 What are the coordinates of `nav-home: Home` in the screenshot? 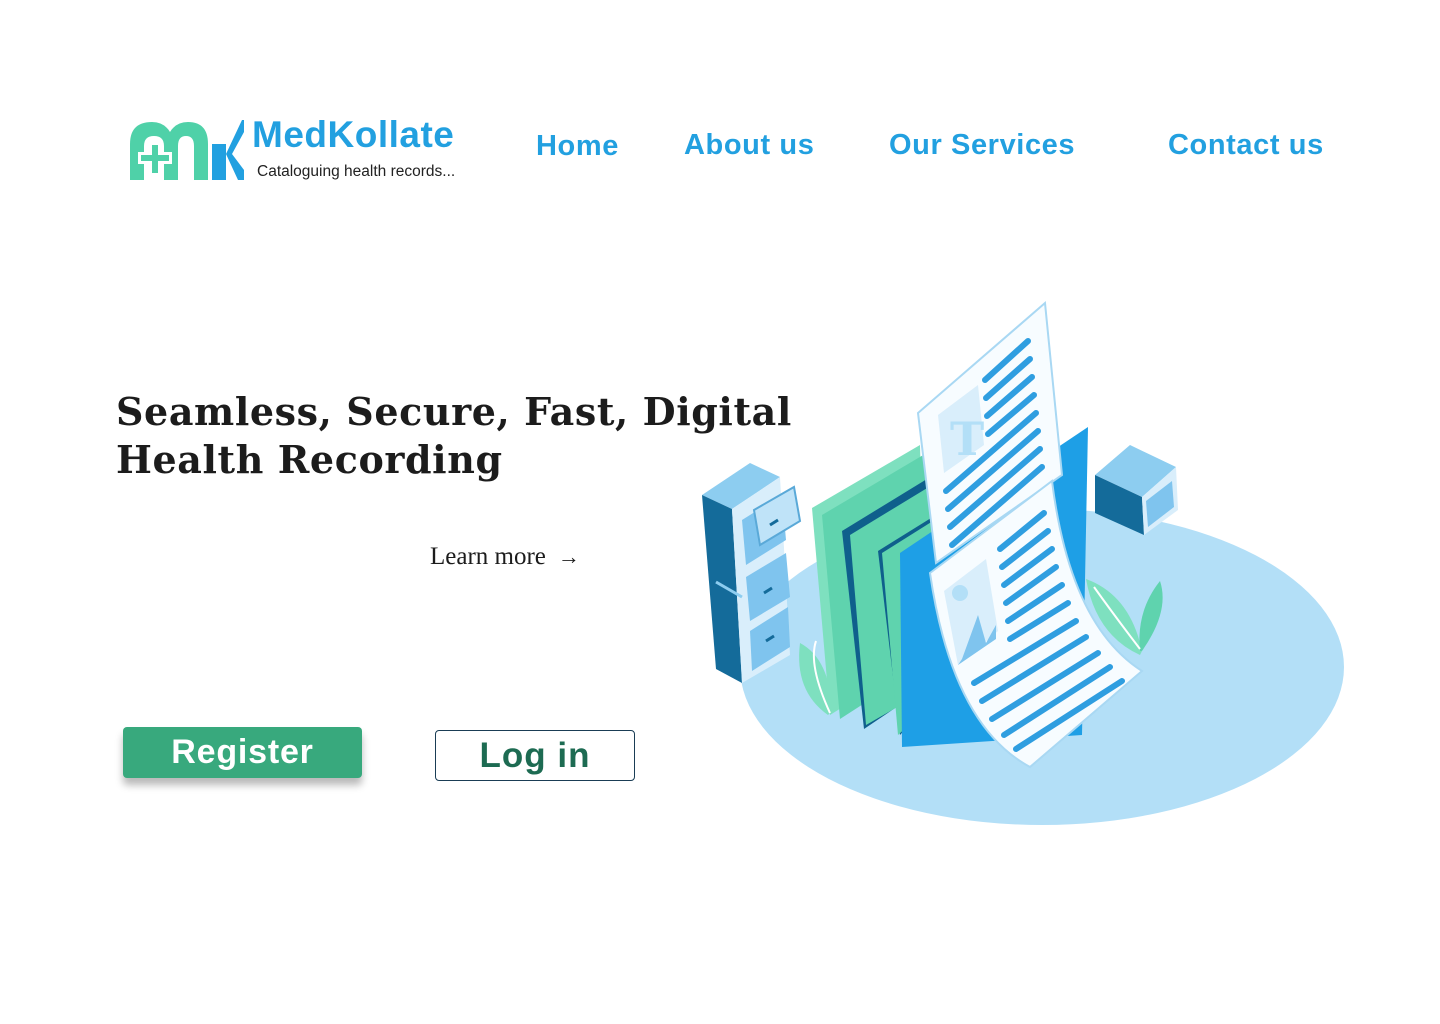 It's located at (577, 146).